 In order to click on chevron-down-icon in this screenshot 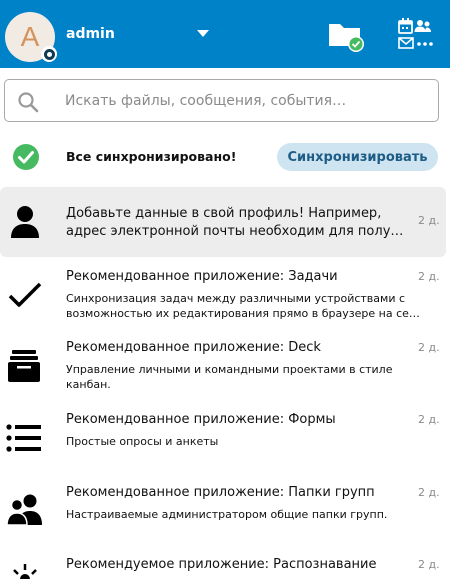, I will do `click(203, 34)`.